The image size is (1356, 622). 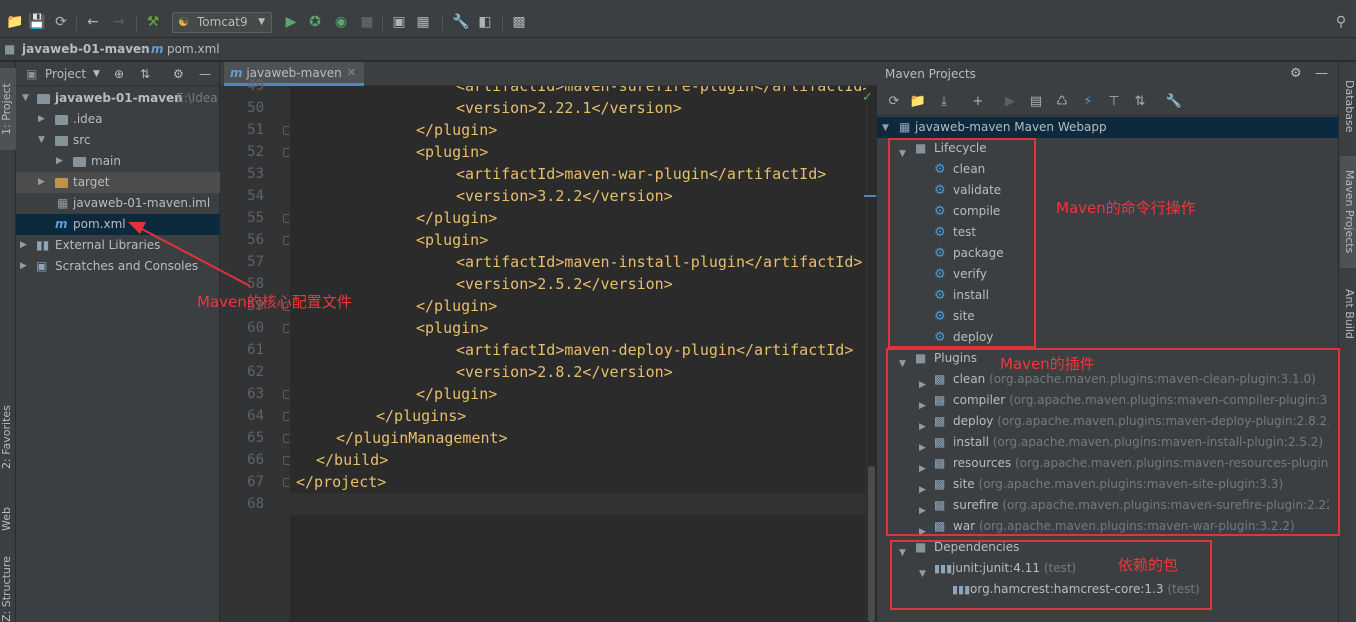 What do you see at coordinates (37, 22) in the screenshot?
I see `save-icon: 💾` at bounding box center [37, 22].